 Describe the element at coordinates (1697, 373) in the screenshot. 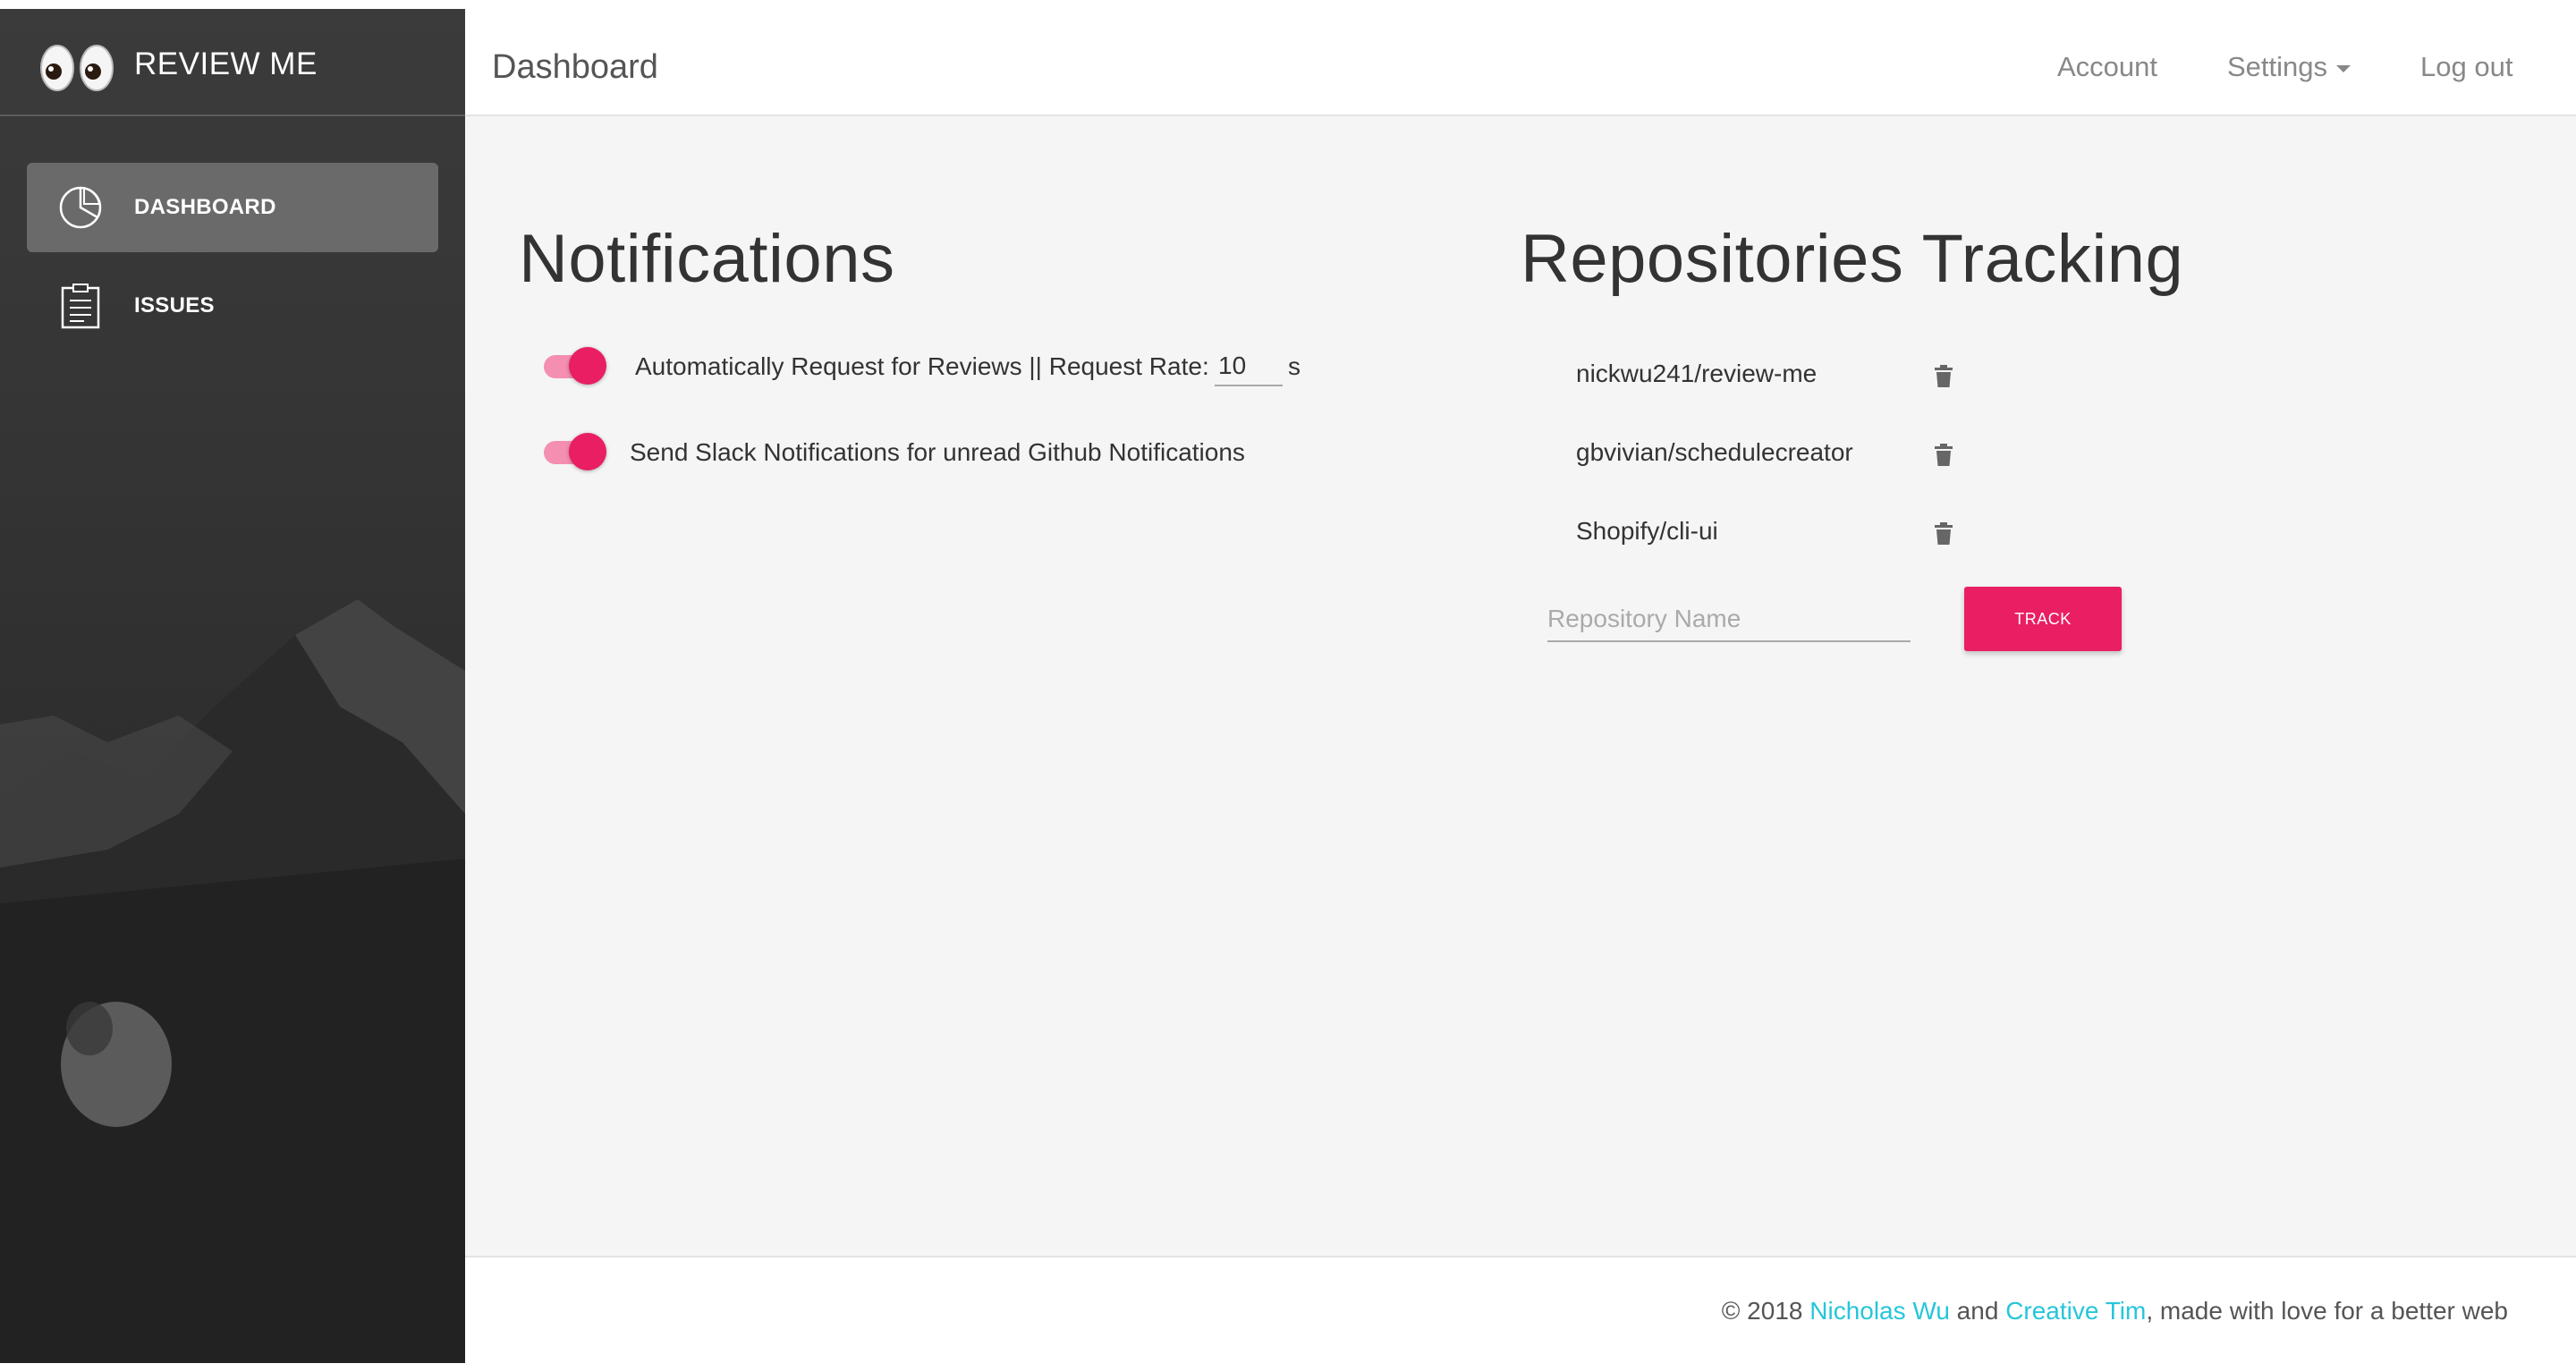

I see `repo-item-name: nickwu241/review-me` at that location.